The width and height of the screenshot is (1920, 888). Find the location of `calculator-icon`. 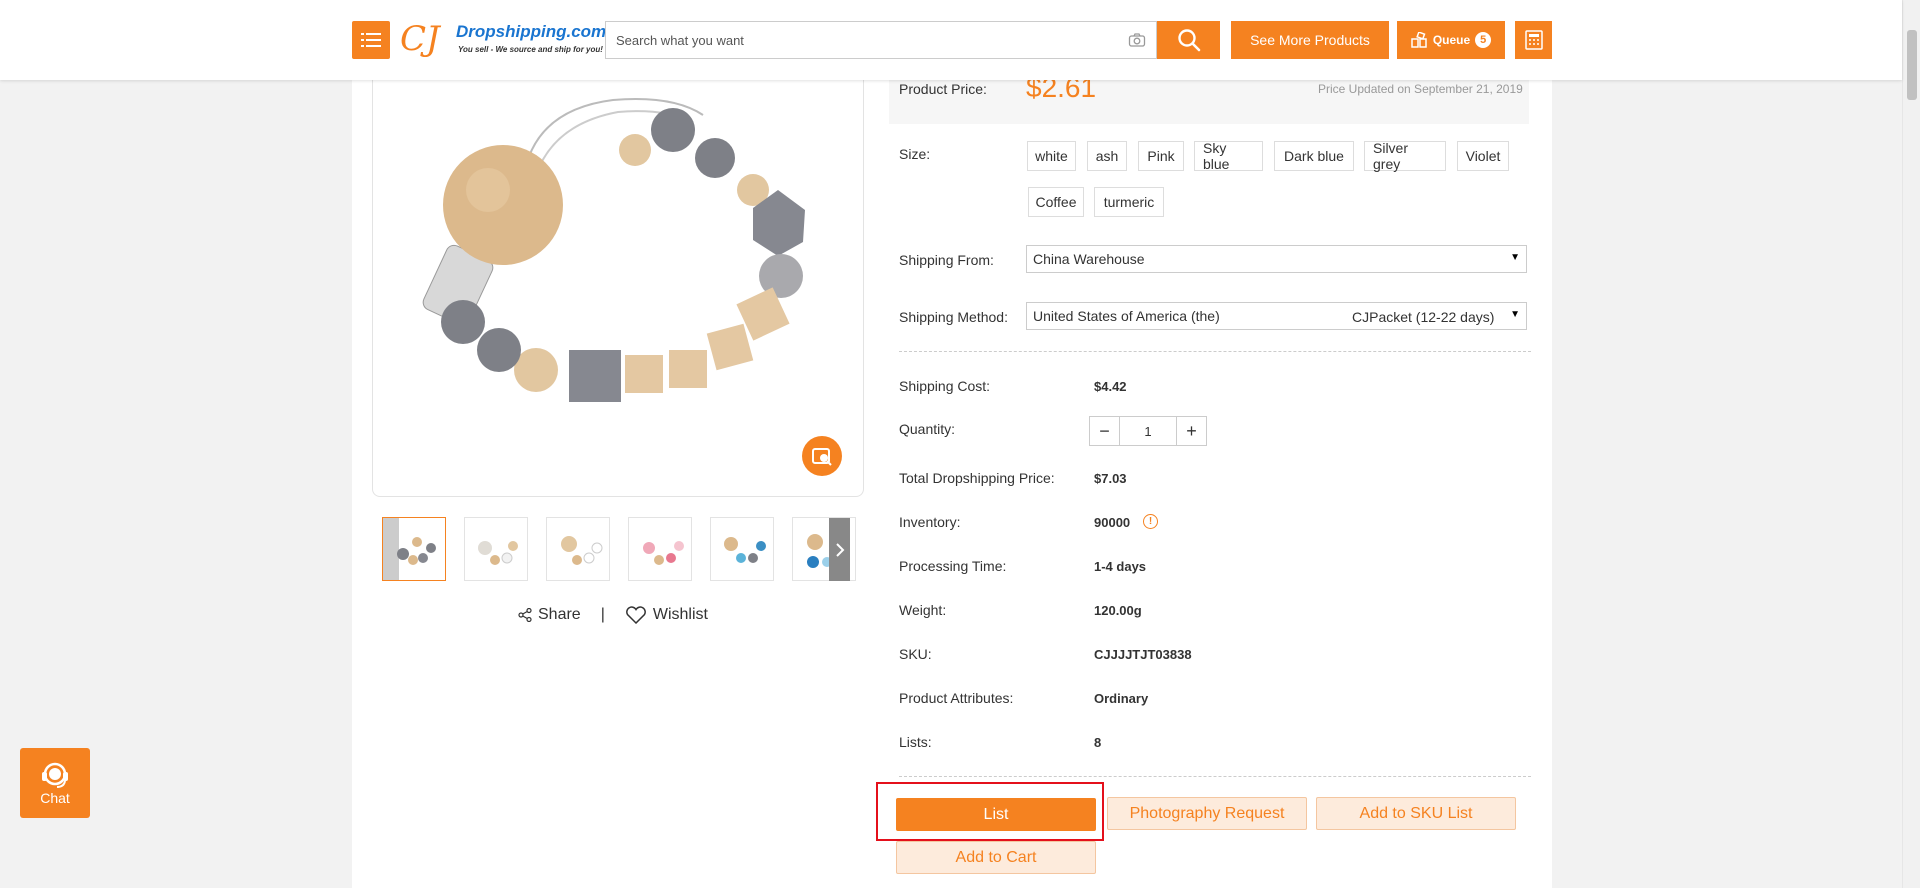

calculator-icon is located at coordinates (1533, 40).